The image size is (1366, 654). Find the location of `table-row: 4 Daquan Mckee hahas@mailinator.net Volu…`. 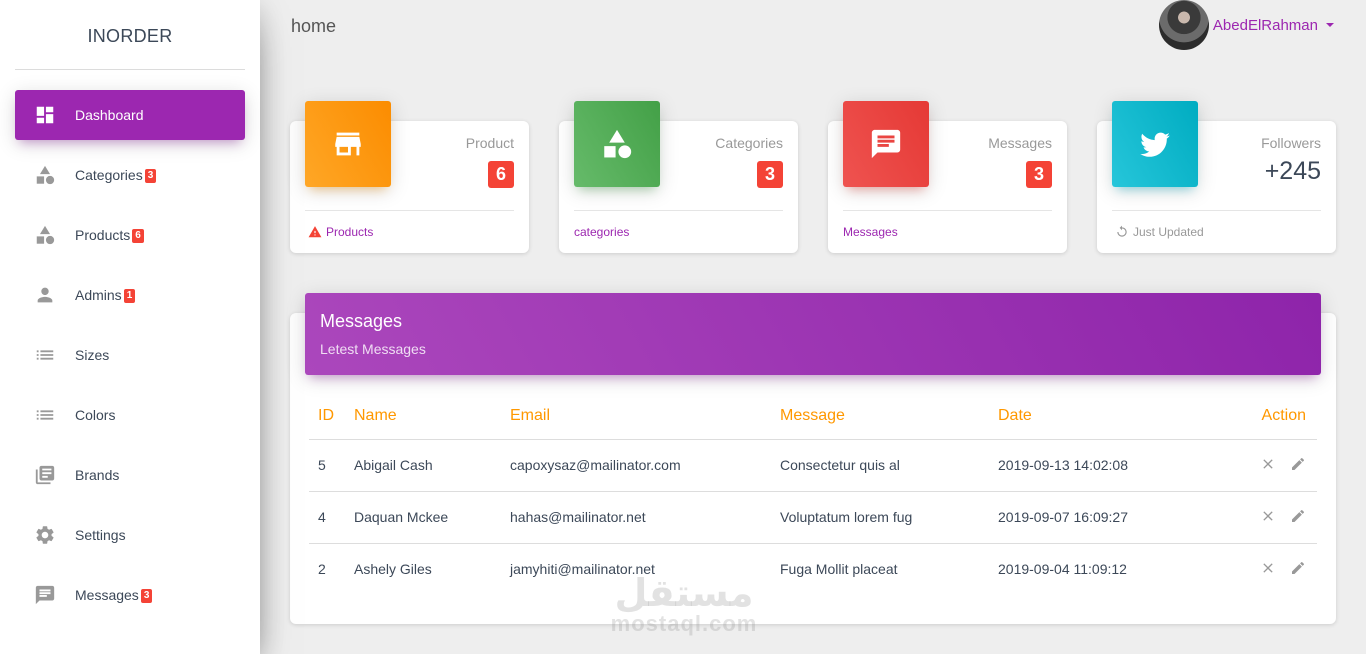

table-row: 4 Daquan Mckee hahas@mailinator.net Volu… is located at coordinates (813, 517).